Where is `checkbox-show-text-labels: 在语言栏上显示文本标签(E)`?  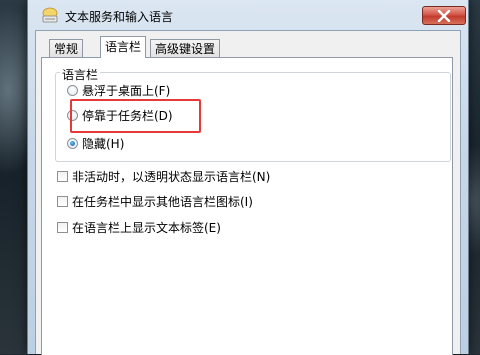 checkbox-show-text-labels: 在语言栏上显示文本标签(E) is located at coordinates (139, 228).